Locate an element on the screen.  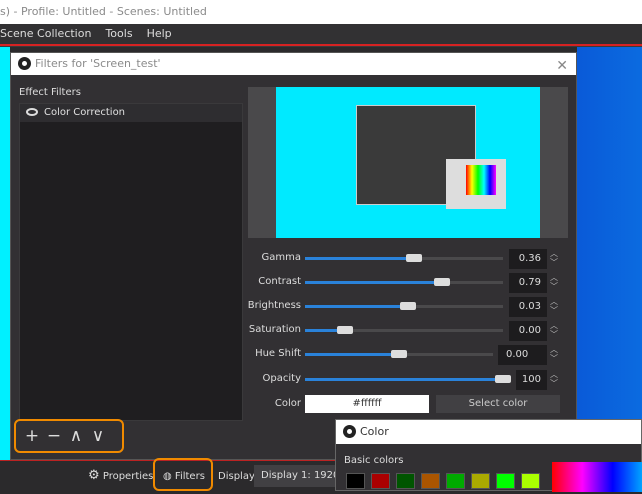
saturation-slider is located at coordinates (404, 330).